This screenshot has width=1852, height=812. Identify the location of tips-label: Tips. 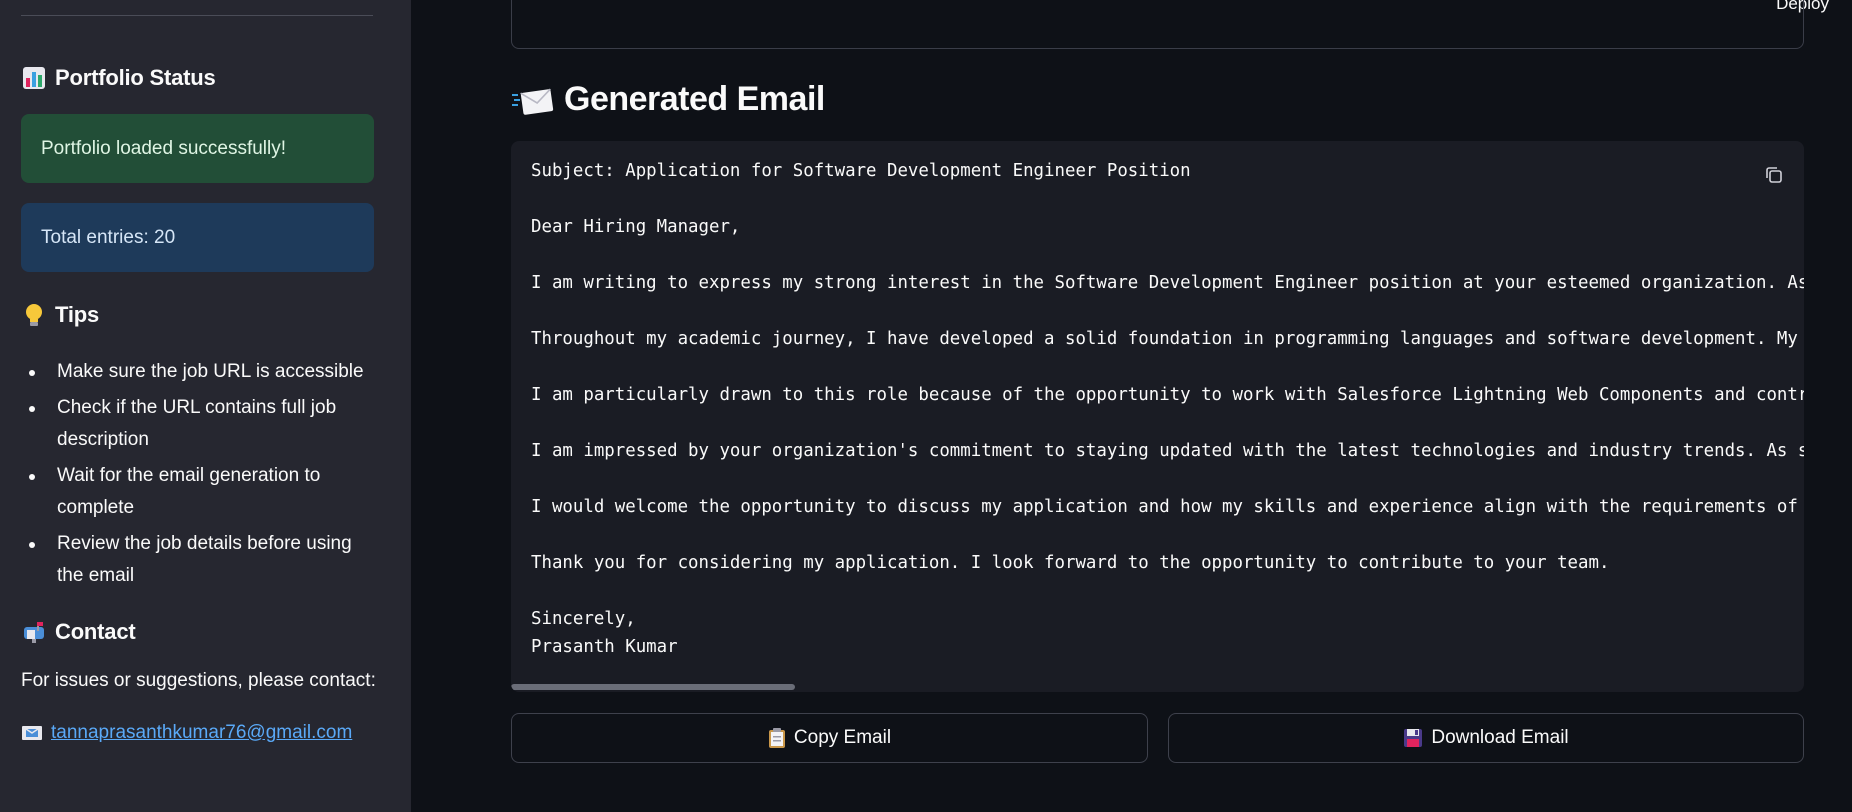
(77, 314).